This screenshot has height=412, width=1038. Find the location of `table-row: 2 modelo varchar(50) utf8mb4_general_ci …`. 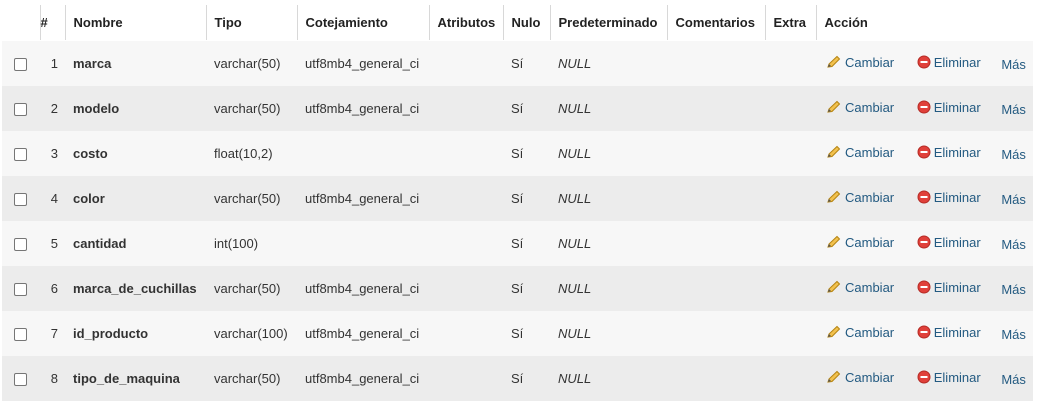

table-row: 2 modelo varchar(50) utf8mb4_general_ci … is located at coordinates (517, 108).